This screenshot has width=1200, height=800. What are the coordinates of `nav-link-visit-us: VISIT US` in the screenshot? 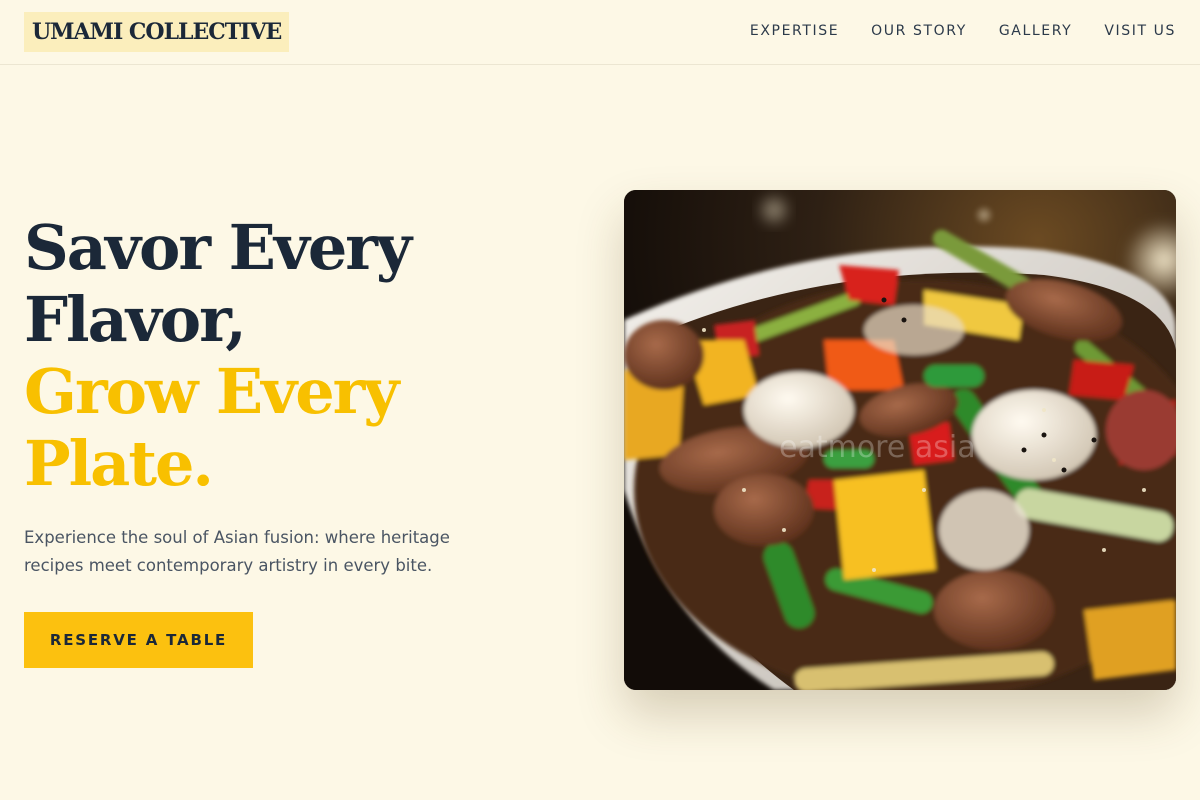 It's located at (1140, 31).